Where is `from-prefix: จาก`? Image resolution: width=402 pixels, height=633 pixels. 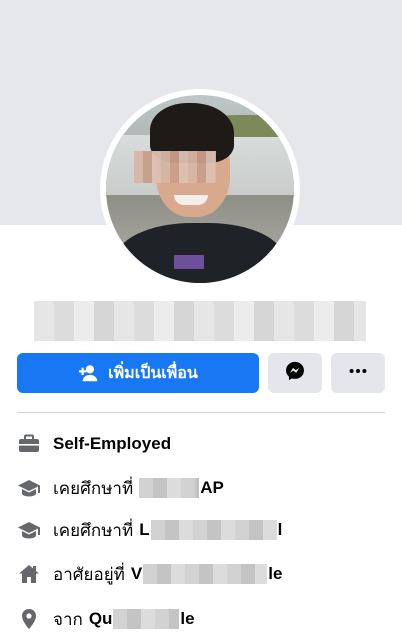
from-prefix: จาก is located at coordinates (68, 619).